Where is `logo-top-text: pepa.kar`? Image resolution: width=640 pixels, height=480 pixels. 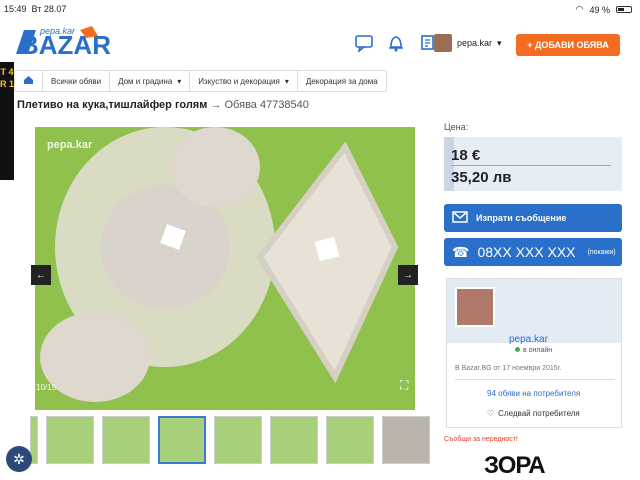 logo-top-text: pepa.kar is located at coordinates (57, 31).